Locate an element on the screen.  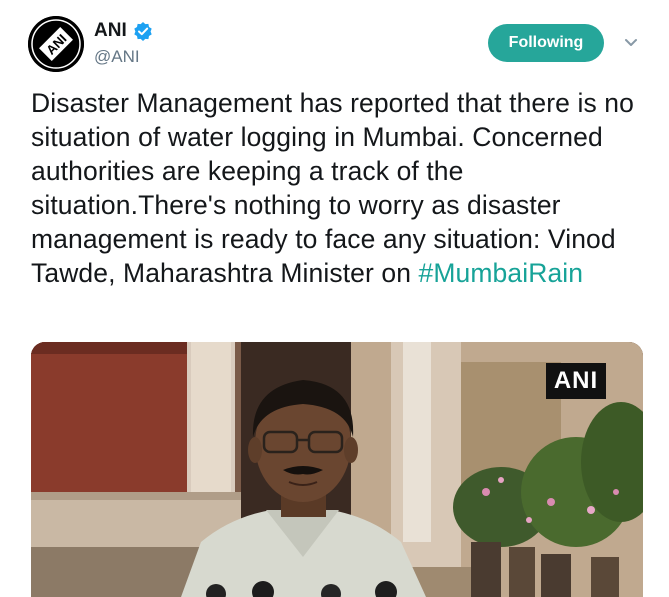
ani-logo-icon: ANI is located at coordinates (56, 44).